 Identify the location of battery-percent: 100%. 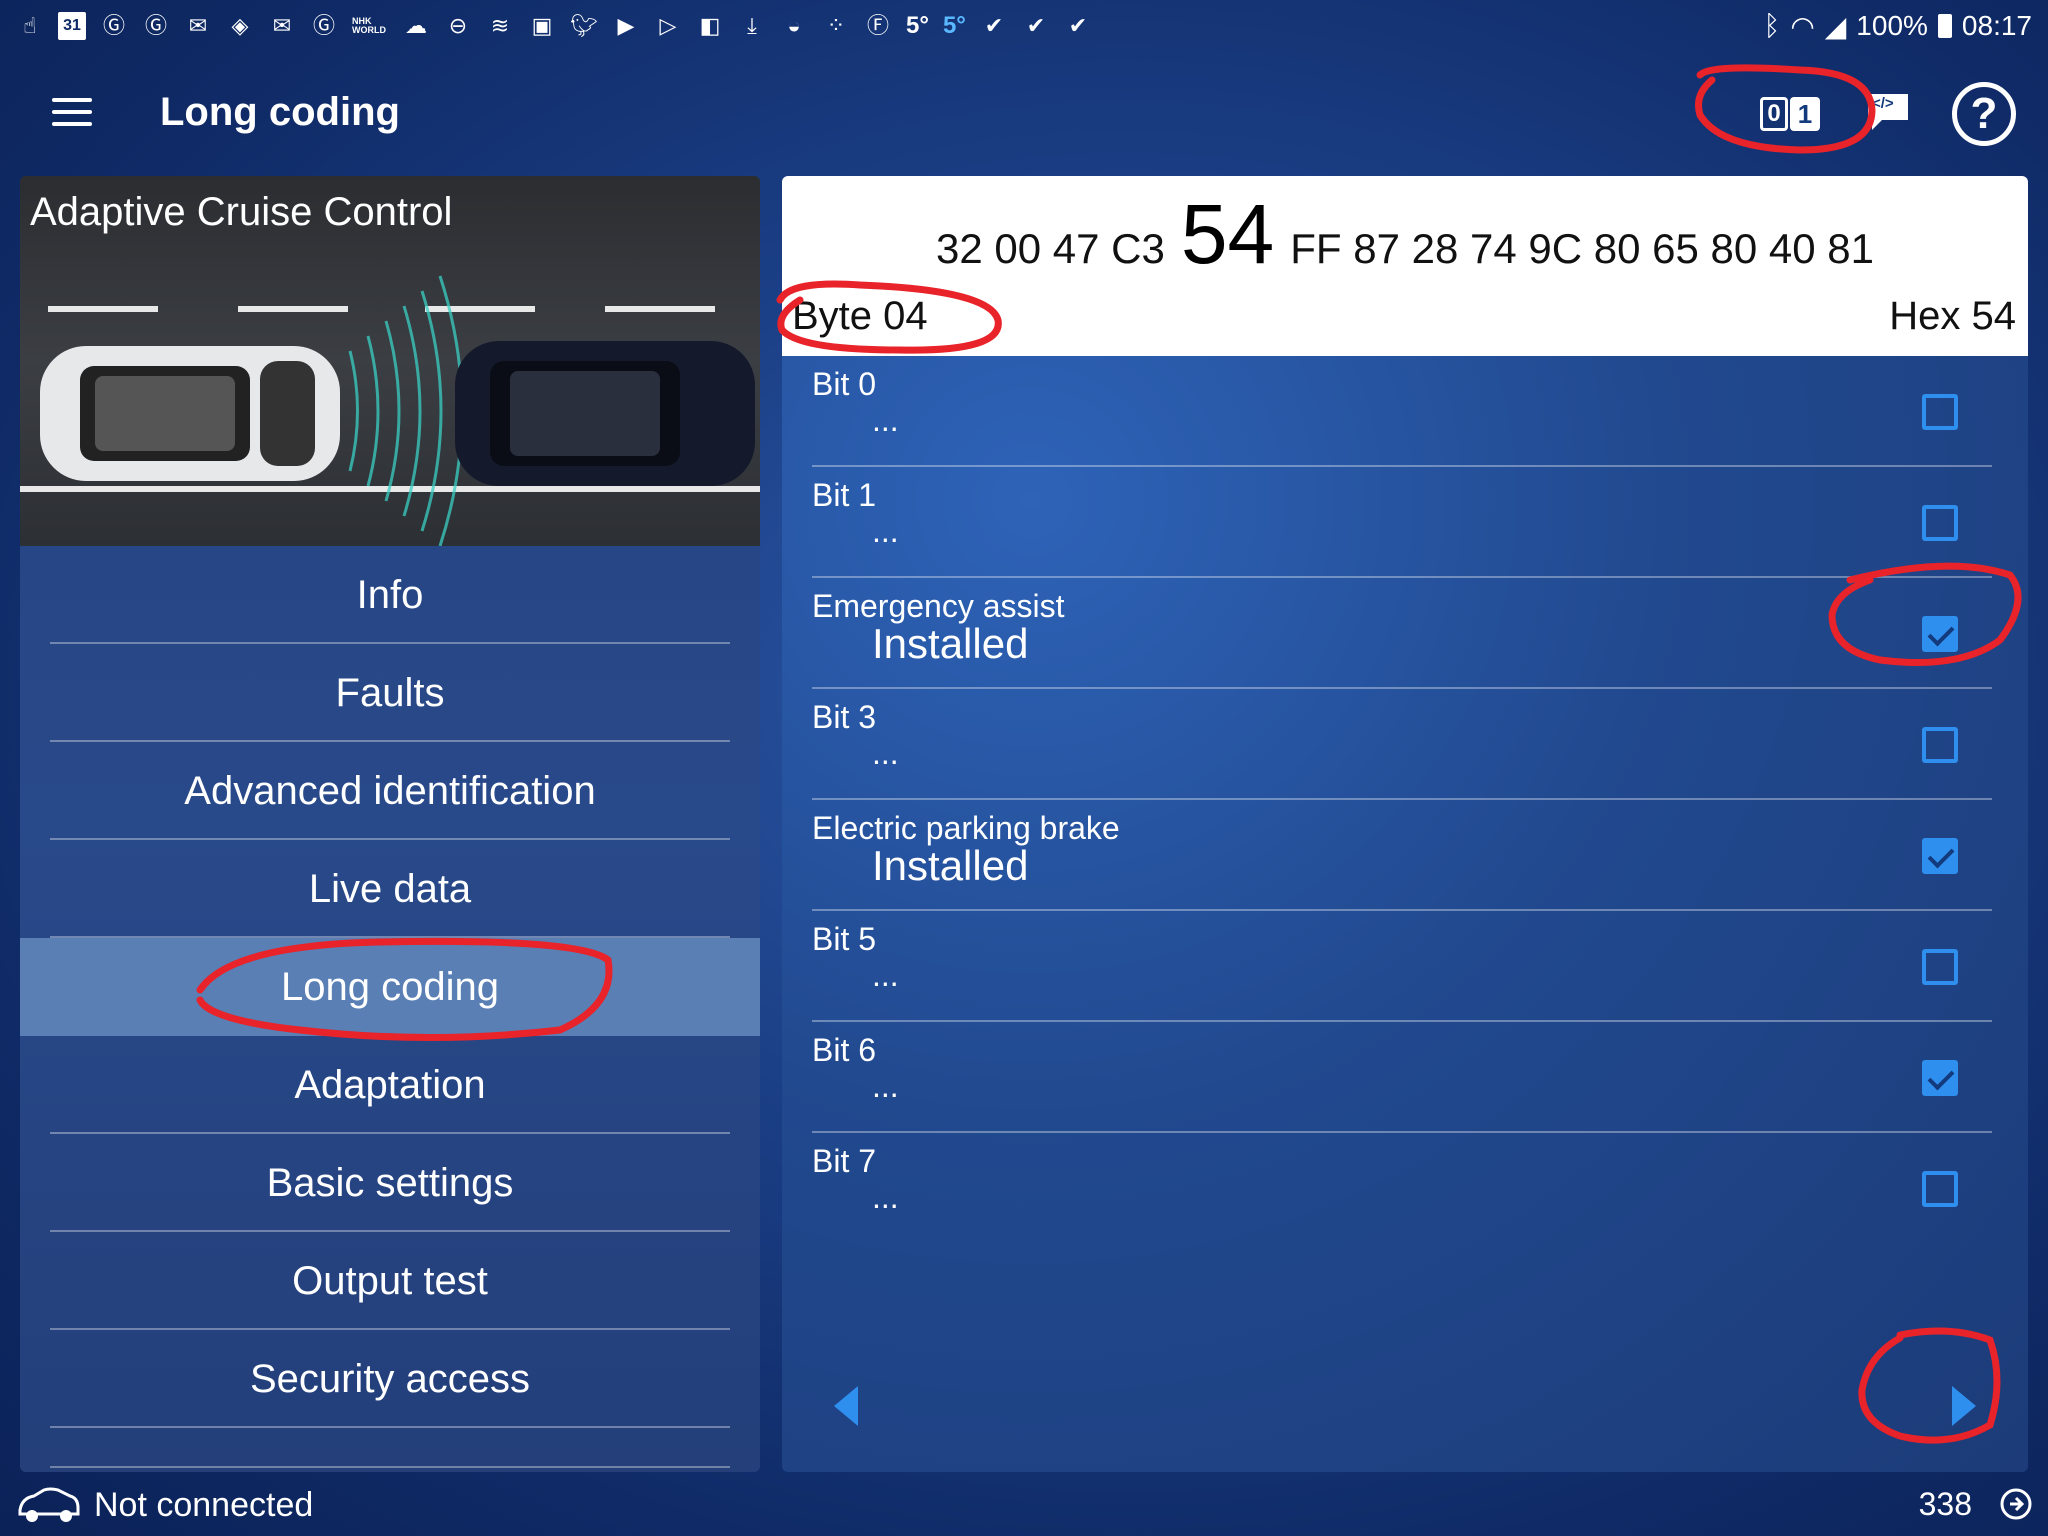
(1892, 25).